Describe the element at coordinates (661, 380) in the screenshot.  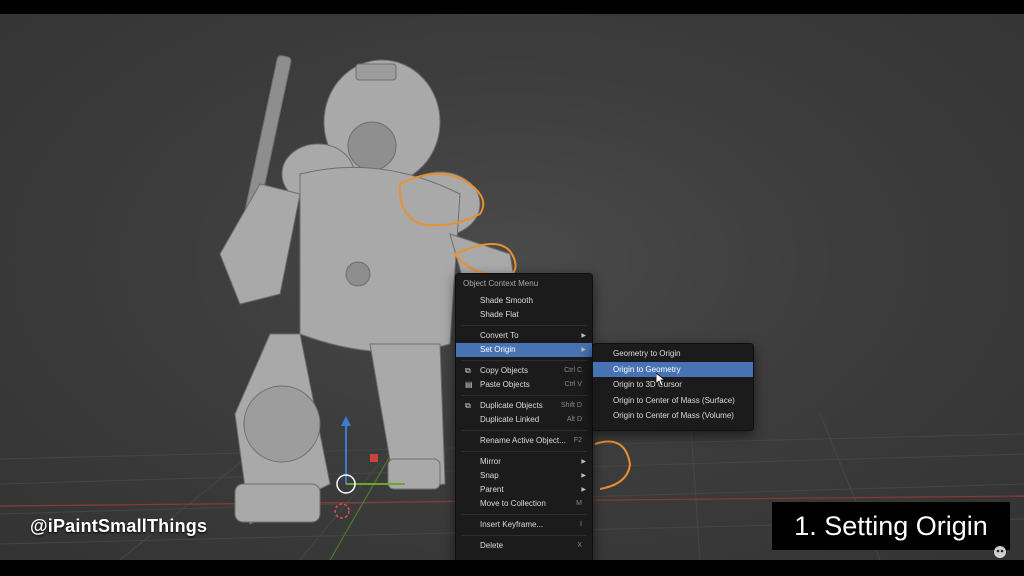
I see `mouse-pointer-icon` at that location.